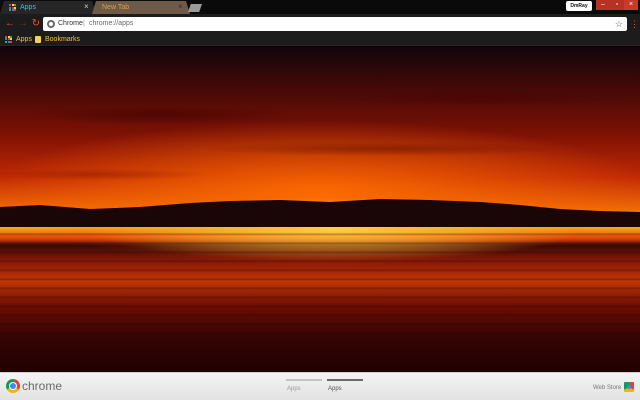 The height and width of the screenshot is (400, 640). Describe the element at coordinates (42, 386) in the screenshot. I see `chrome-wordmark: chrome` at that location.